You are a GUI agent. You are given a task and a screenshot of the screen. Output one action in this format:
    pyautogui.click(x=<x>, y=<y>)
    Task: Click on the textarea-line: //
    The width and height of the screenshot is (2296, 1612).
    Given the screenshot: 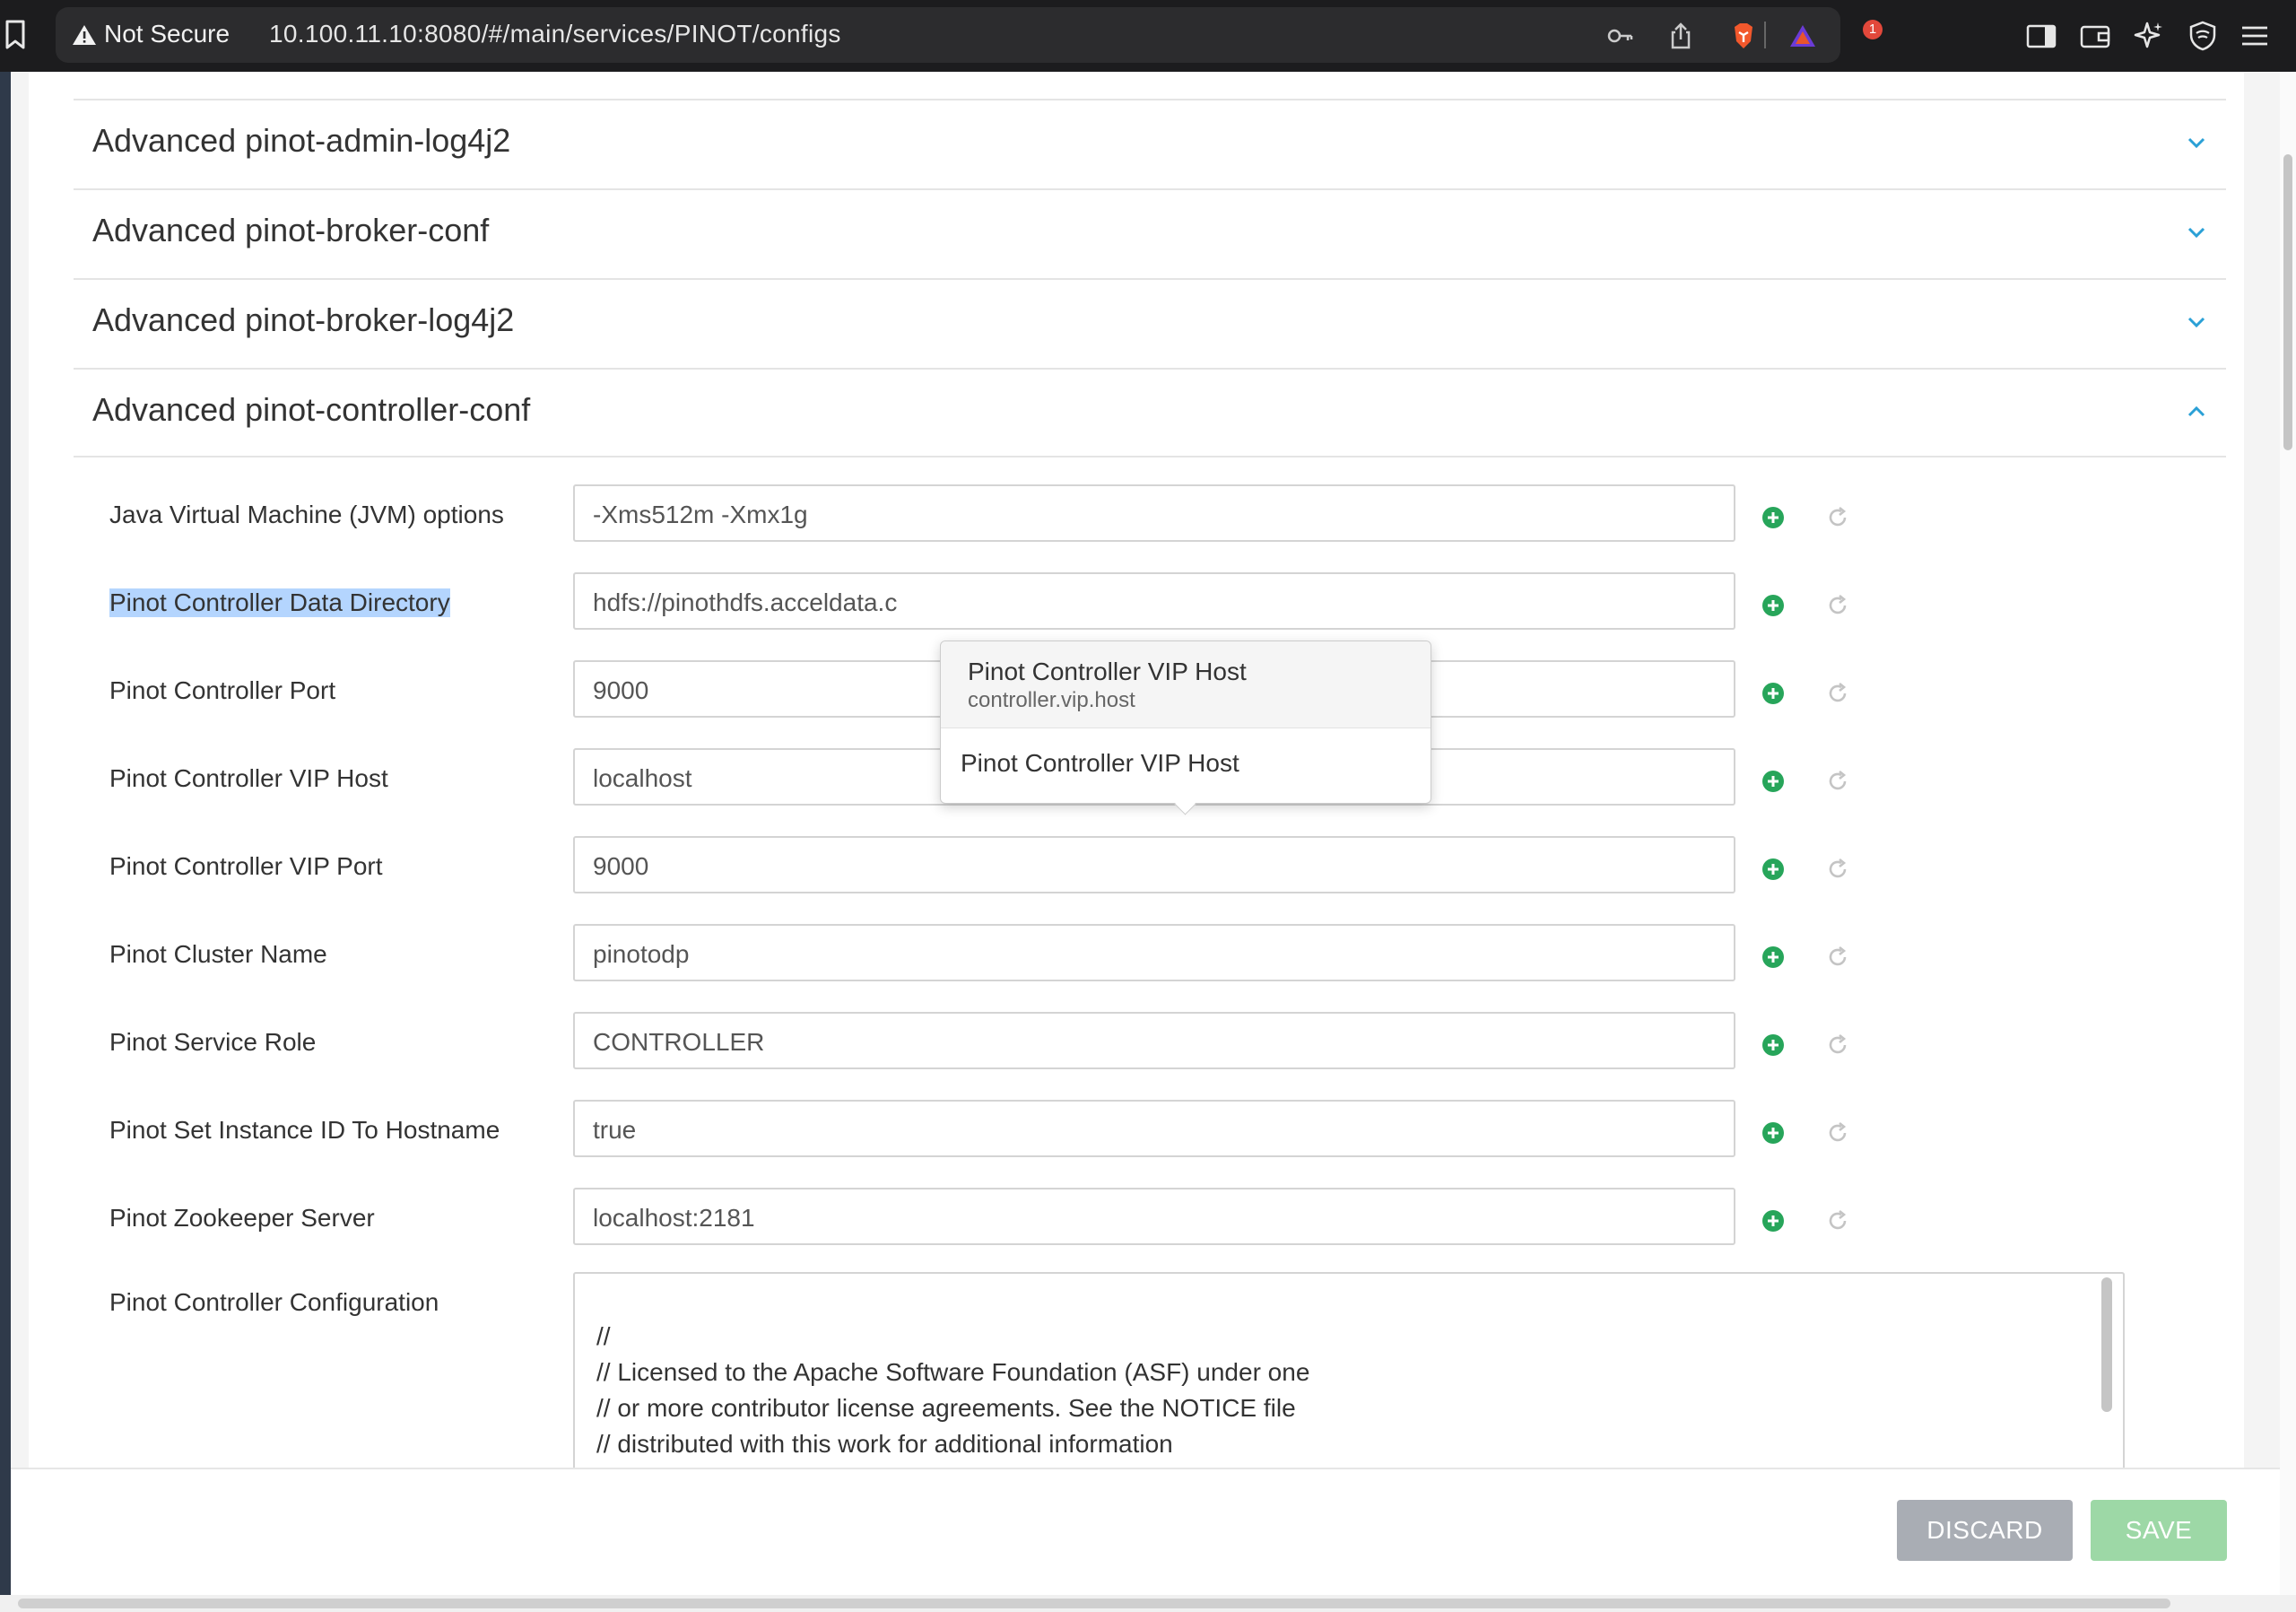 What is the action you would take?
    pyautogui.click(x=603, y=1336)
    